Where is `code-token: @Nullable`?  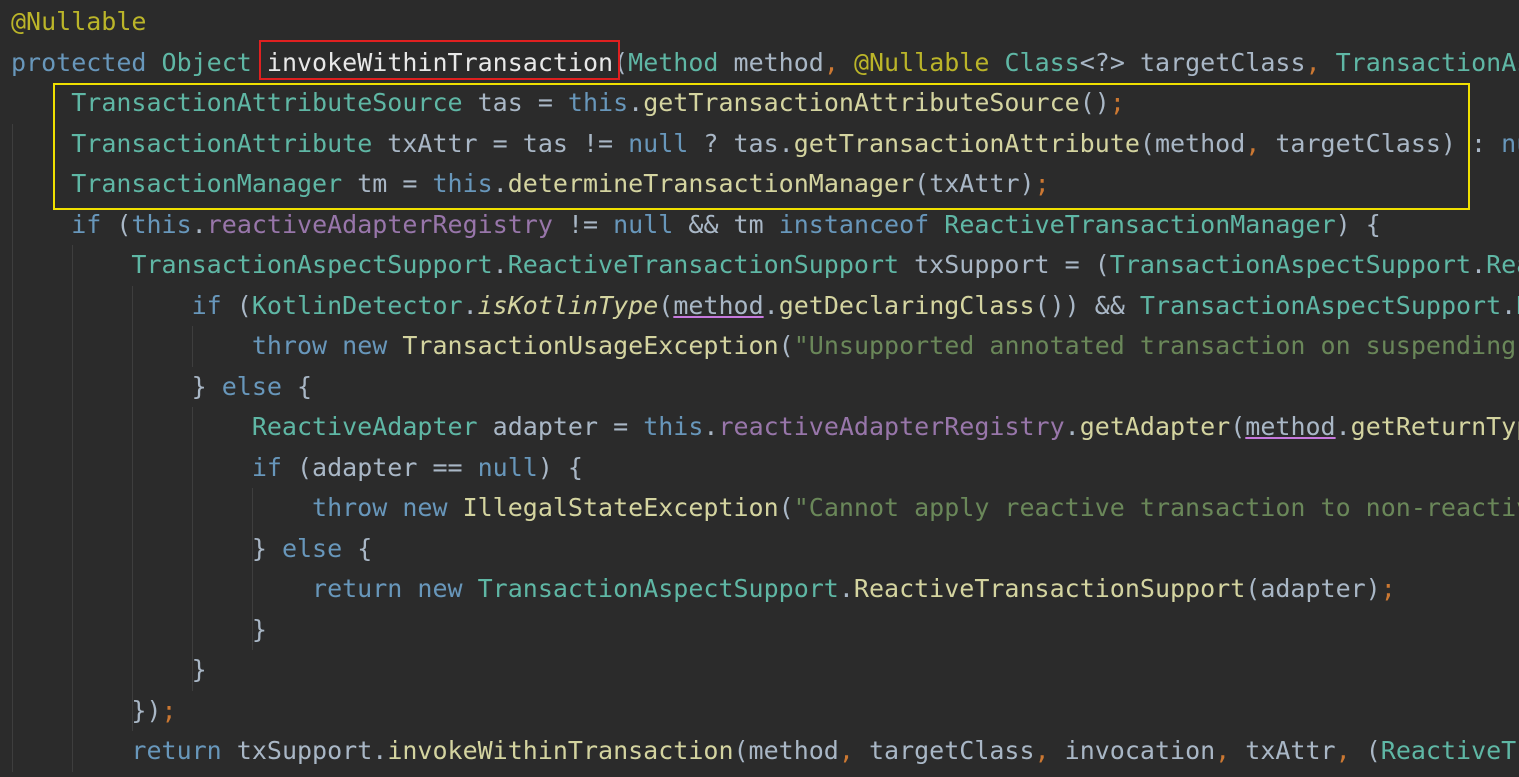 code-token: @Nullable is located at coordinates (79, 21).